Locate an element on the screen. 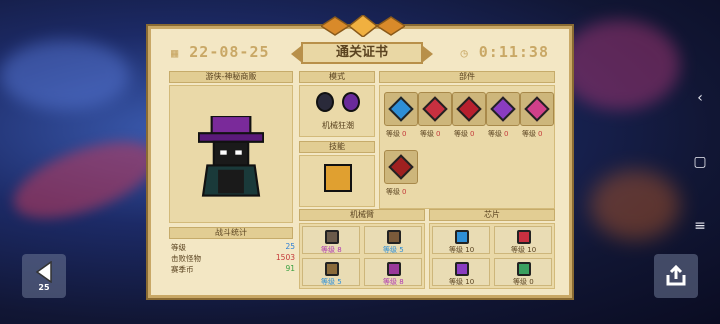 This screenshot has width=720, height=324. chip-level: 等级 0 is located at coordinates (523, 282).